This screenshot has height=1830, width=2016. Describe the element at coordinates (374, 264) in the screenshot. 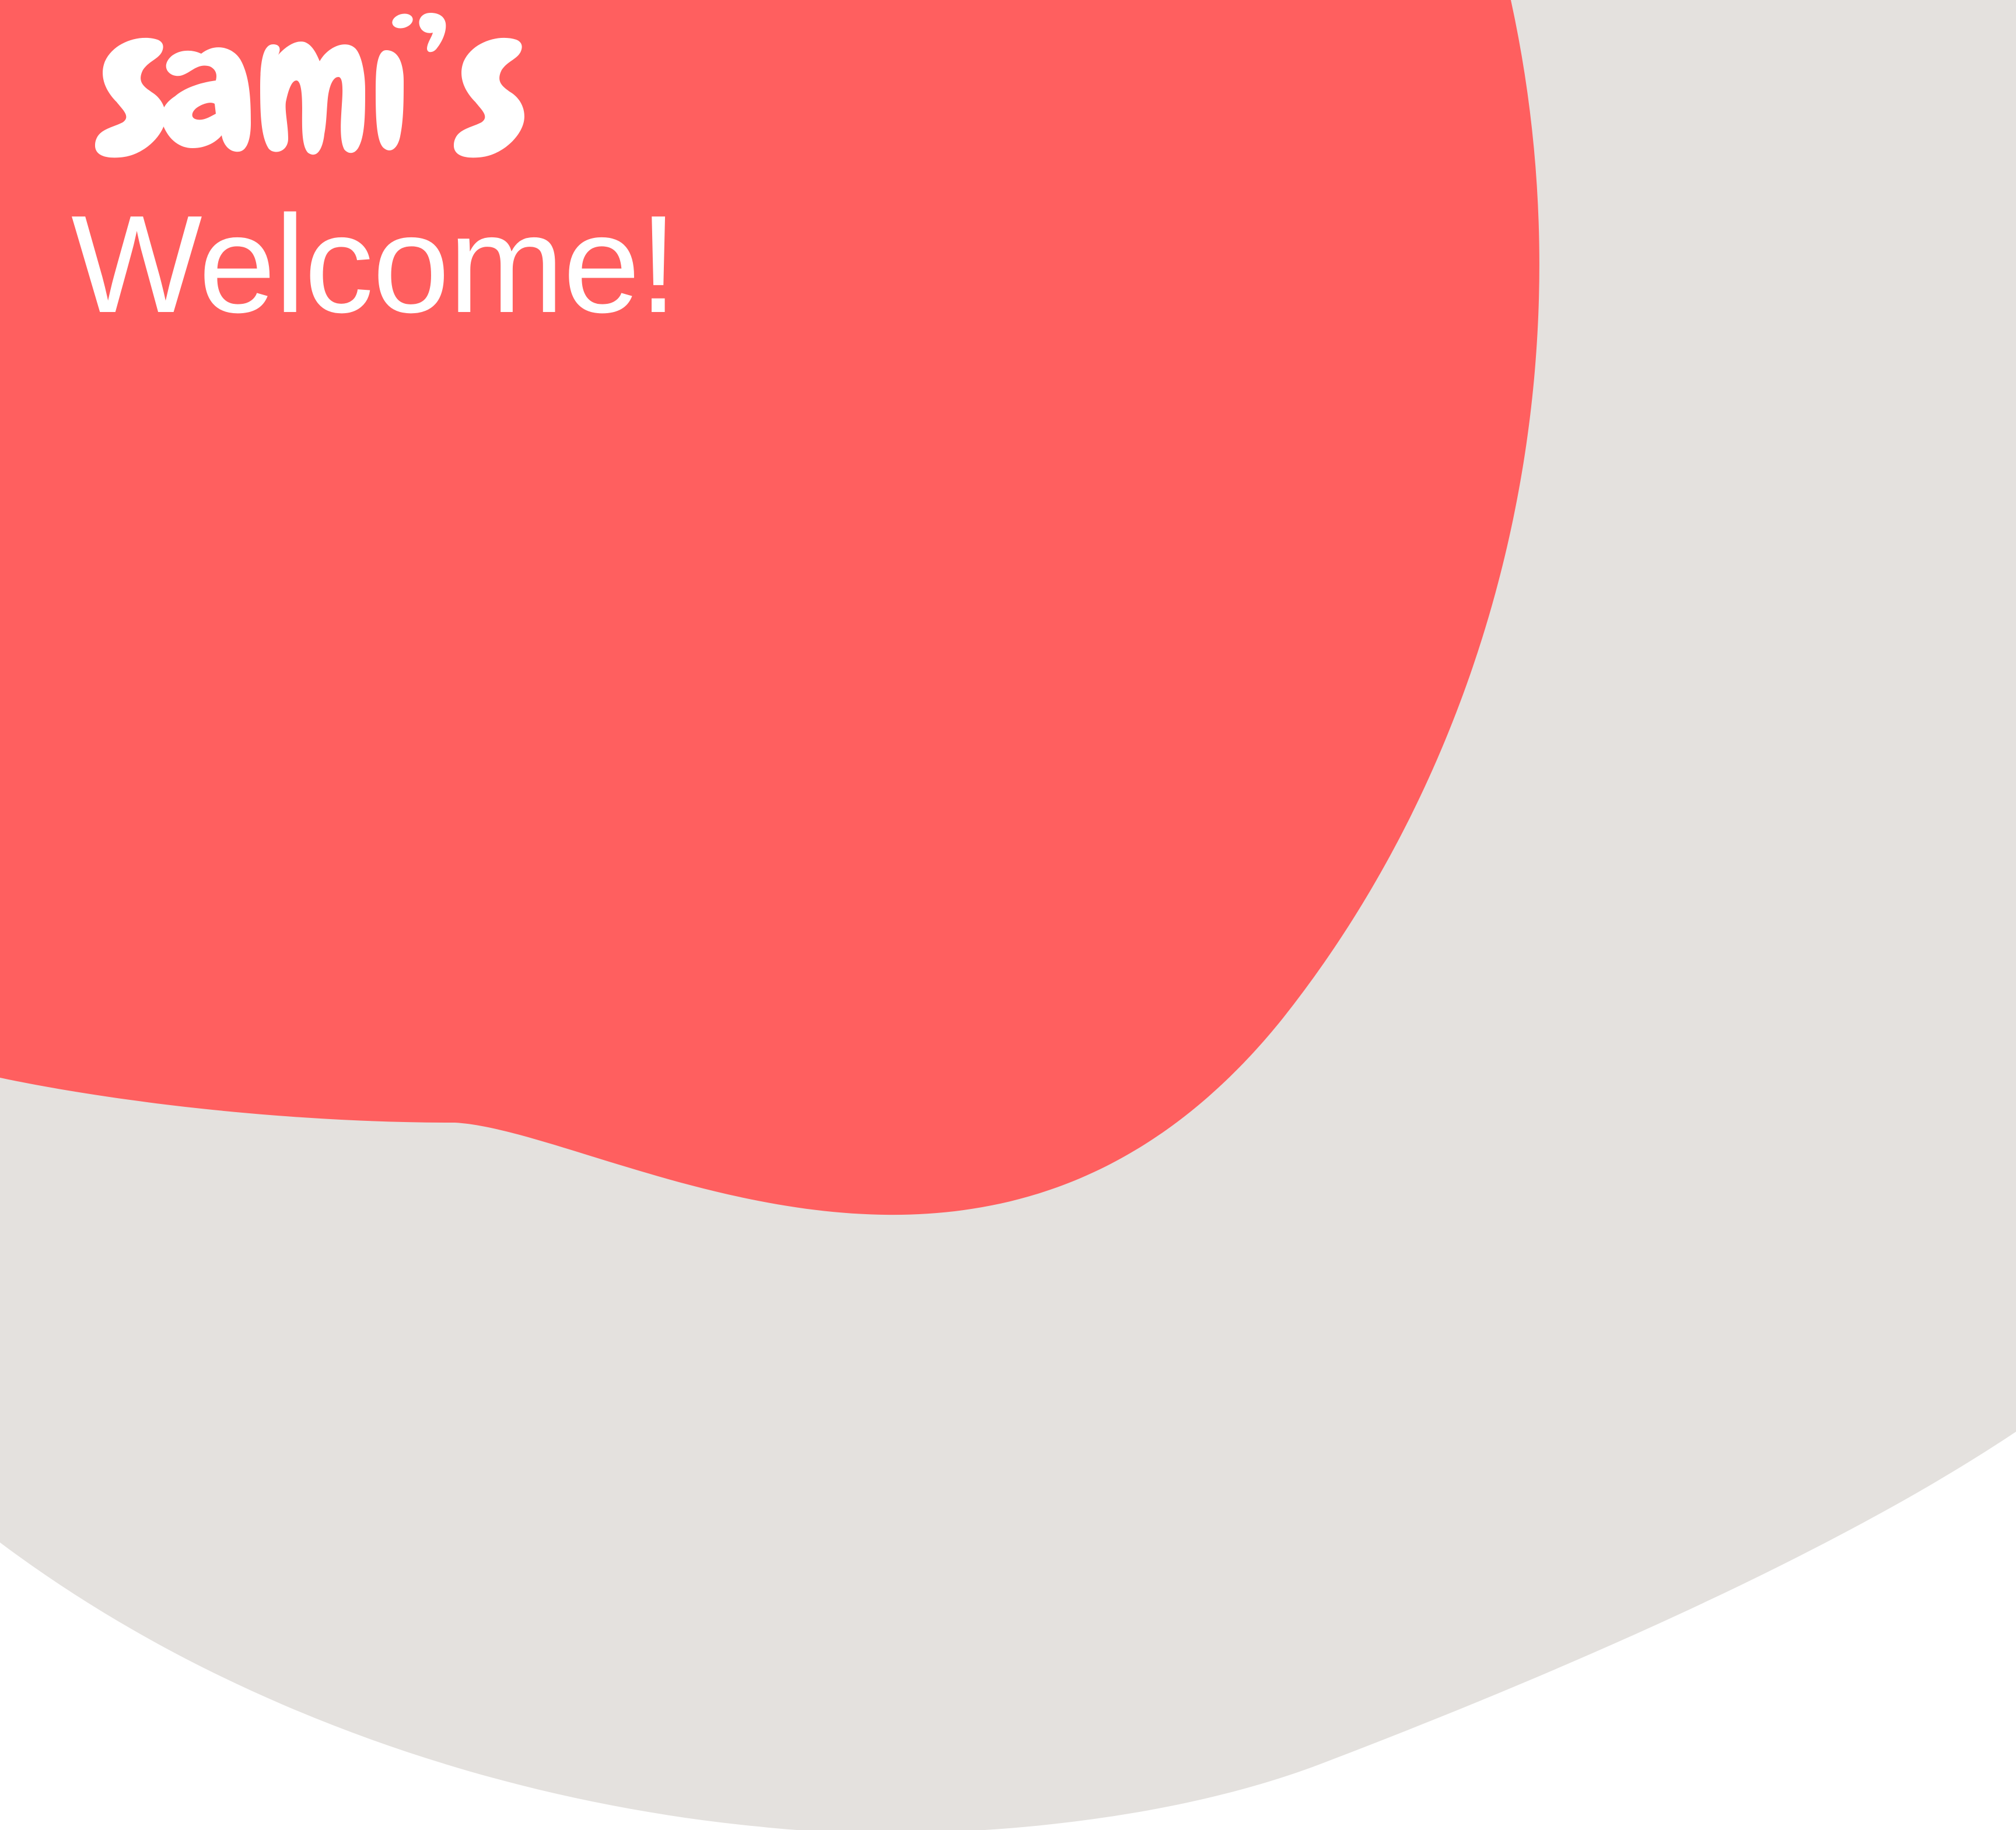

I see `welcome-heading: Welcome!` at that location.